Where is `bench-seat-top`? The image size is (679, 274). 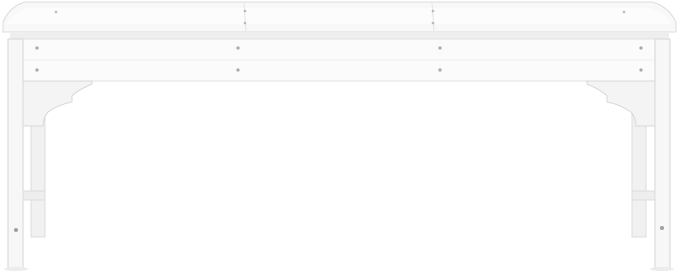
bench-seat-top is located at coordinates (339, 17).